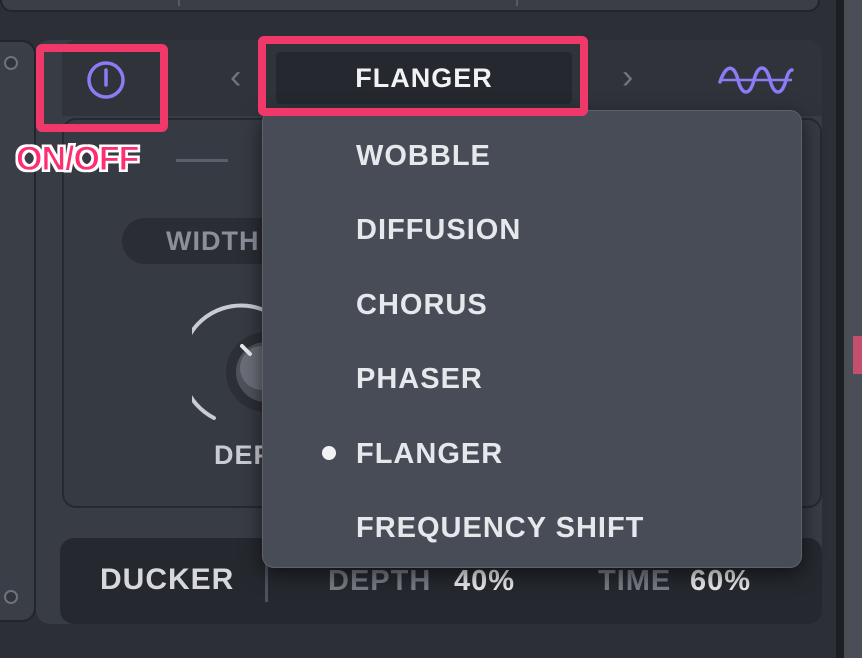  I want to click on side-tab-marker, so click(857, 355).